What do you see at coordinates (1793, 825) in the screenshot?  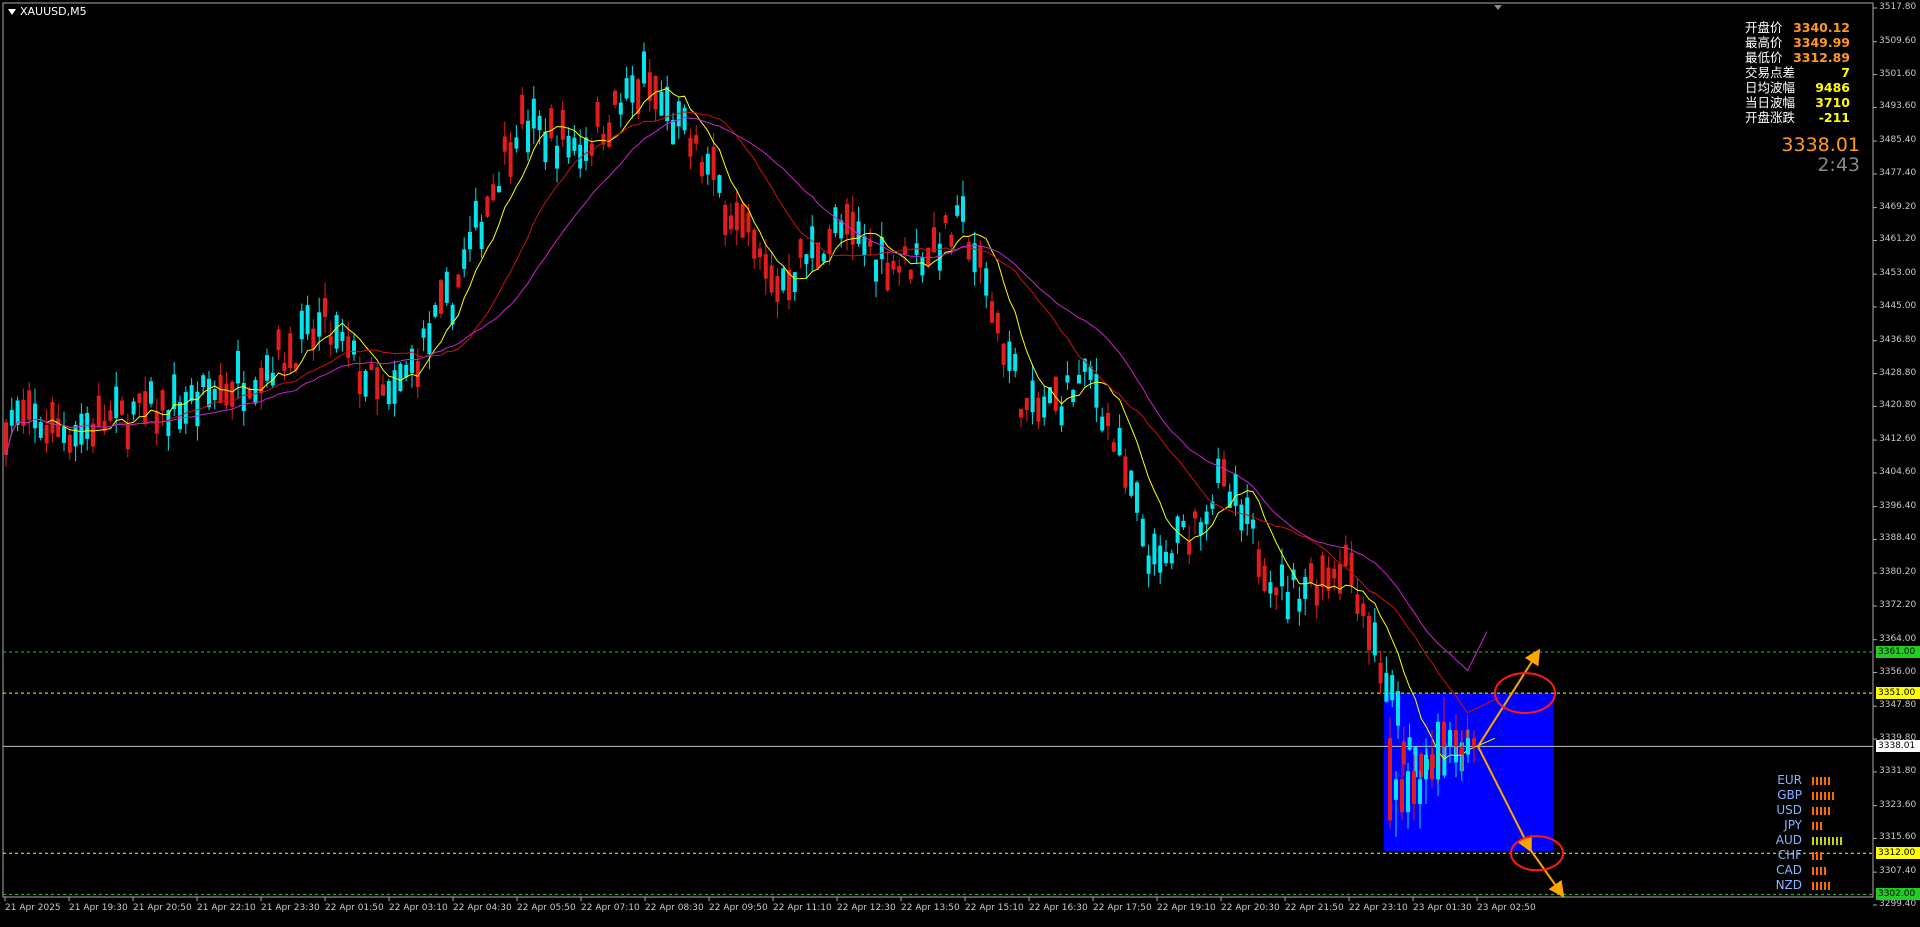 I see `currency-name: JPY` at bounding box center [1793, 825].